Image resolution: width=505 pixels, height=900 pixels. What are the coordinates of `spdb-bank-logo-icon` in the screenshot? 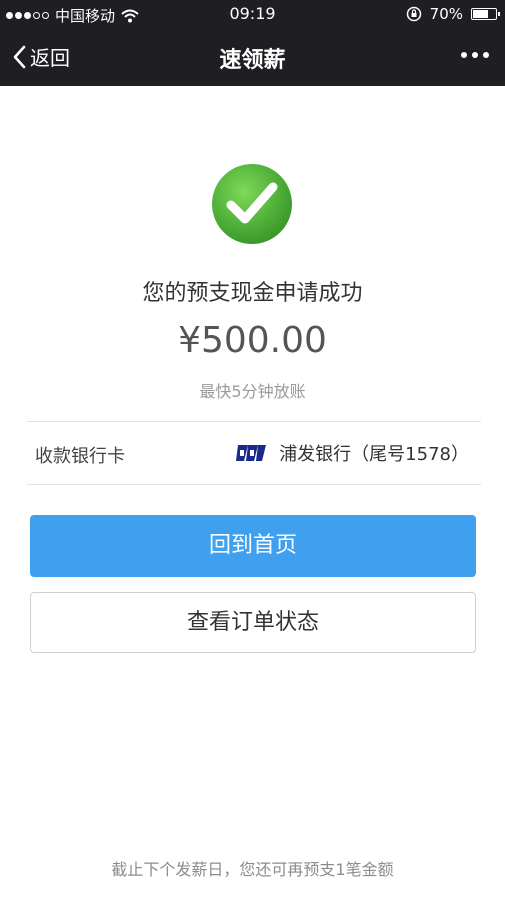 It's located at (251, 453).